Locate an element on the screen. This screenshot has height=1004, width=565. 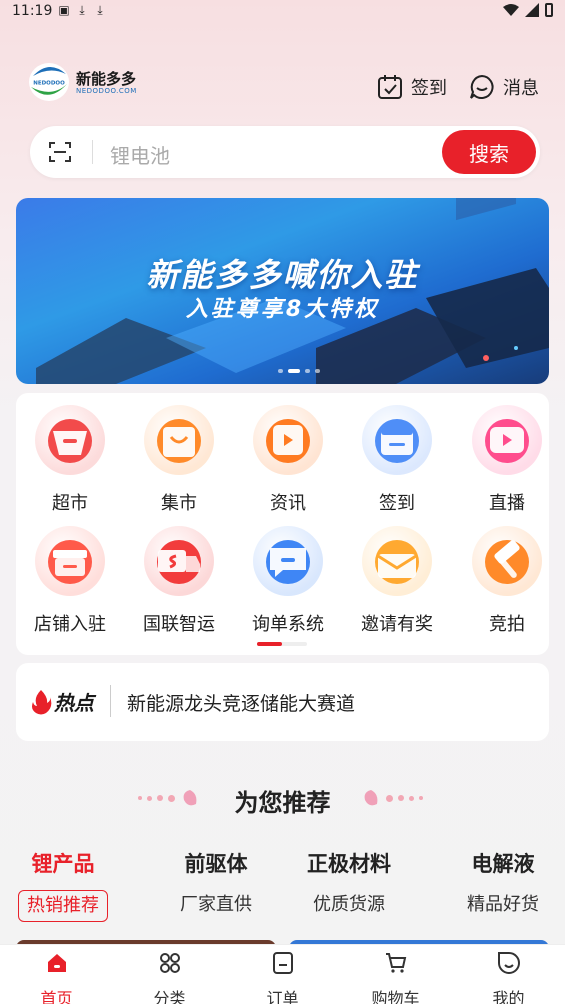
quick-menu-page-active is located at coordinates (269, 644).